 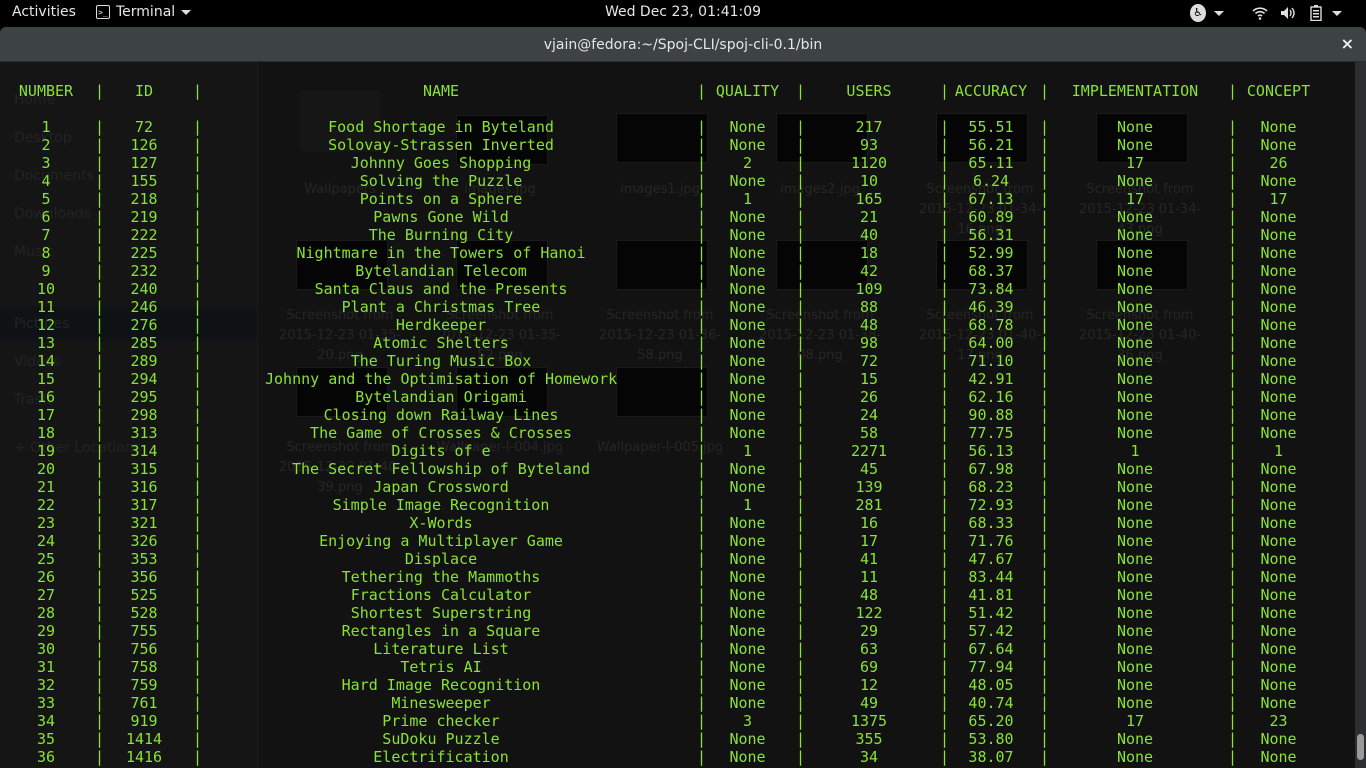 I want to click on app-menu: >_ Terminal, so click(x=144, y=12).